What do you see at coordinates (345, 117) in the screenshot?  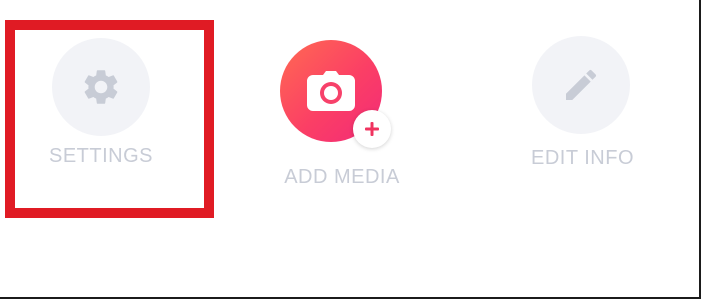 I see `add-media-button: ADD MEDIA` at bounding box center [345, 117].